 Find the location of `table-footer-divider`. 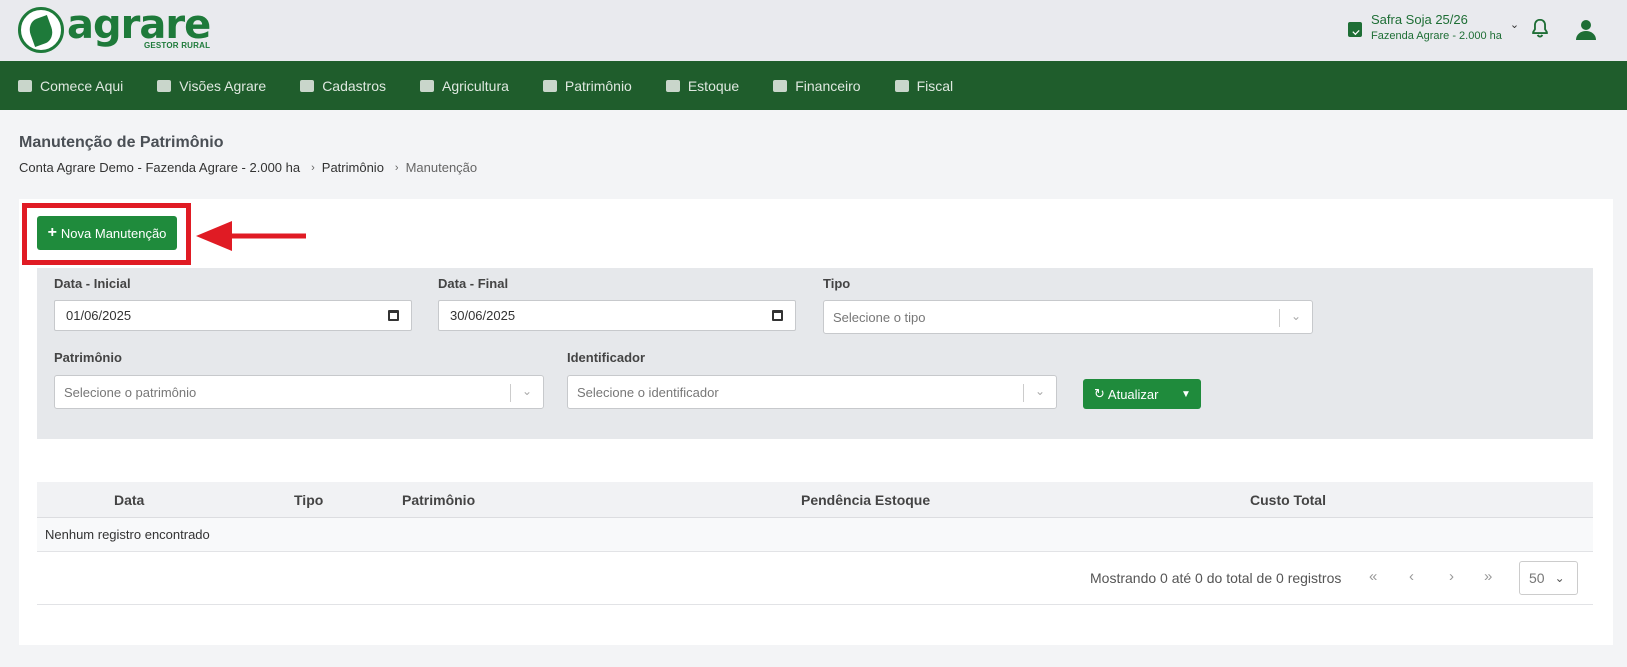

table-footer-divider is located at coordinates (815, 604).